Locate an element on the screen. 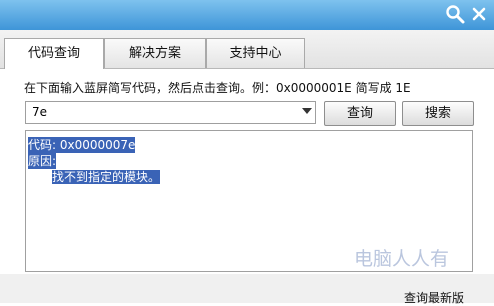  tab-solutions: 解决方案 is located at coordinates (155, 53).